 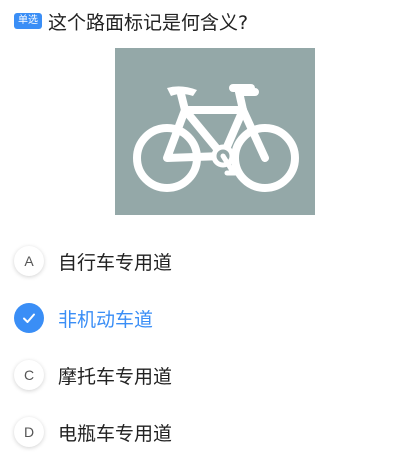 I want to click on option-d: D 电瓶车专用道, so click(x=199, y=432).